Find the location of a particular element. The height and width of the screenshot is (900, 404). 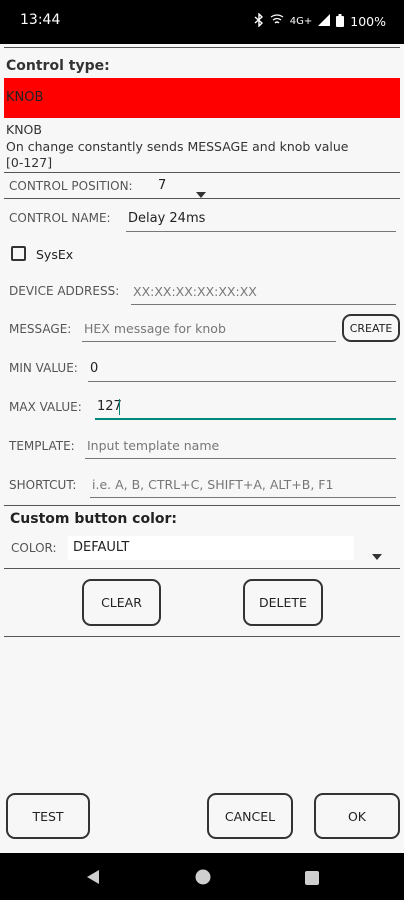

max-value-field: 127 is located at coordinates (245, 407).